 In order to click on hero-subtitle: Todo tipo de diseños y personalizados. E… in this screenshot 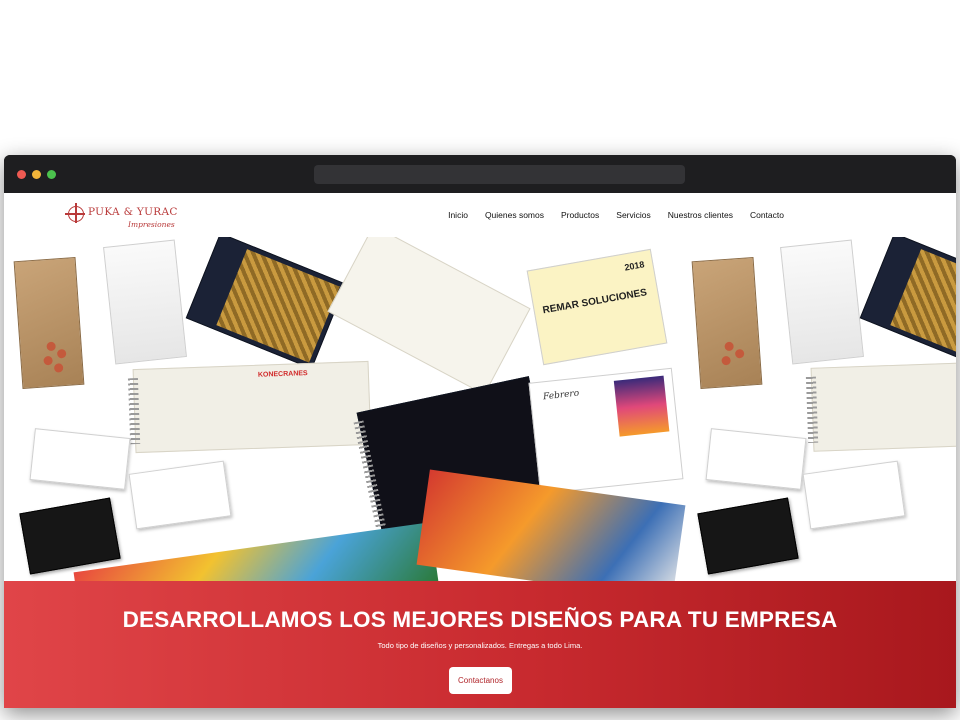, I will do `click(480, 645)`.